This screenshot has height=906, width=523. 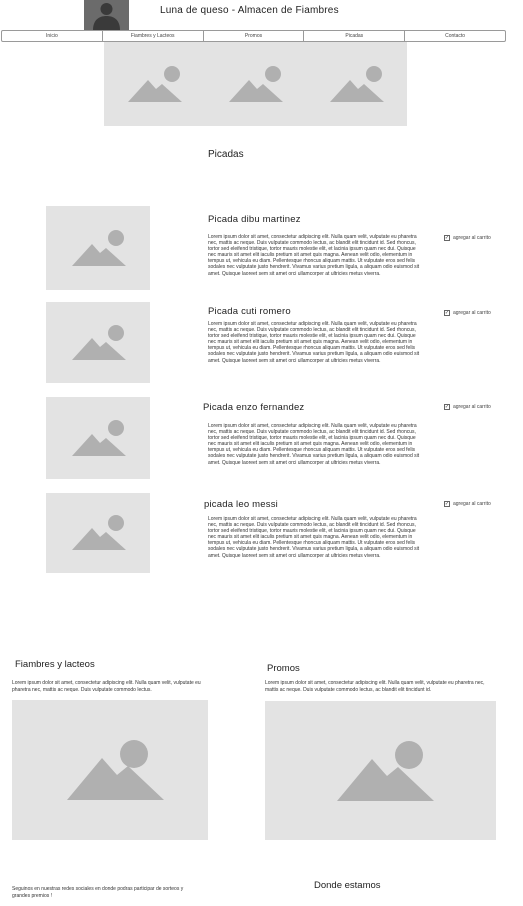 I want to click on product-title: picada leo messi, so click(x=241, y=504).